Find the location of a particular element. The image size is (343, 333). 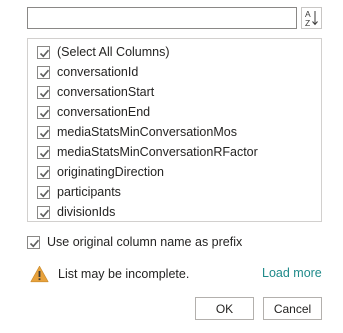

list-item-label: (Select All Columns) is located at coordinates (113, 52).